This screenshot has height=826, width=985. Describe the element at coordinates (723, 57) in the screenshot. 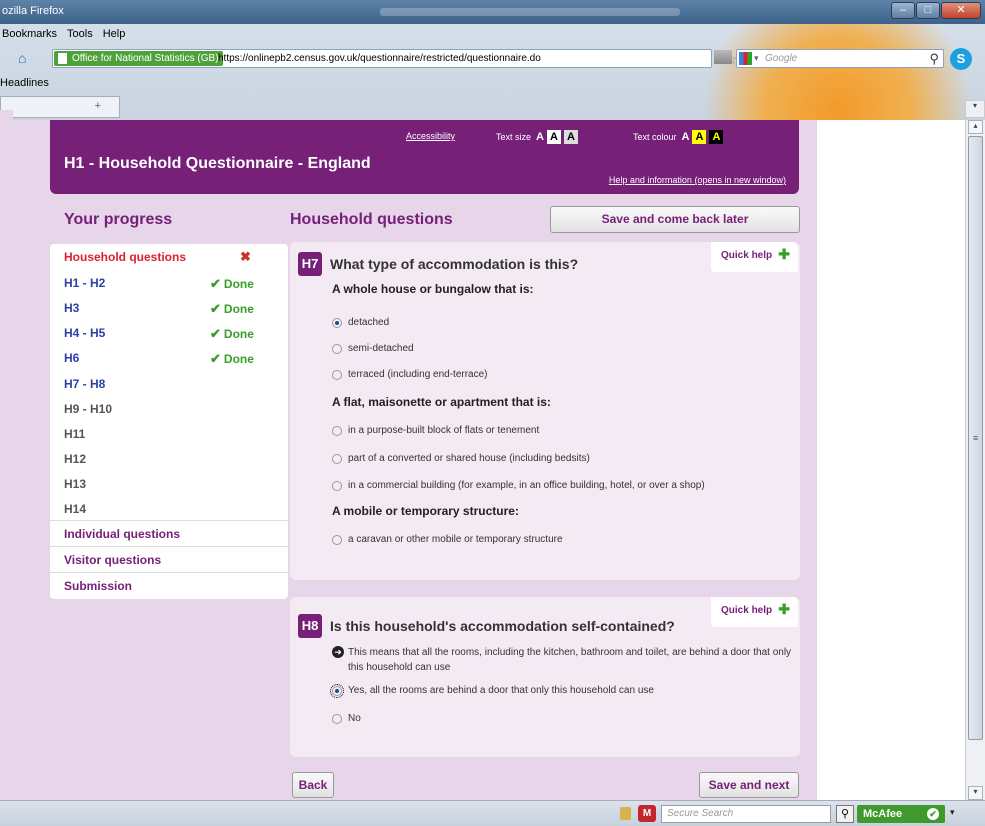

I see `feed-icon` at that location.